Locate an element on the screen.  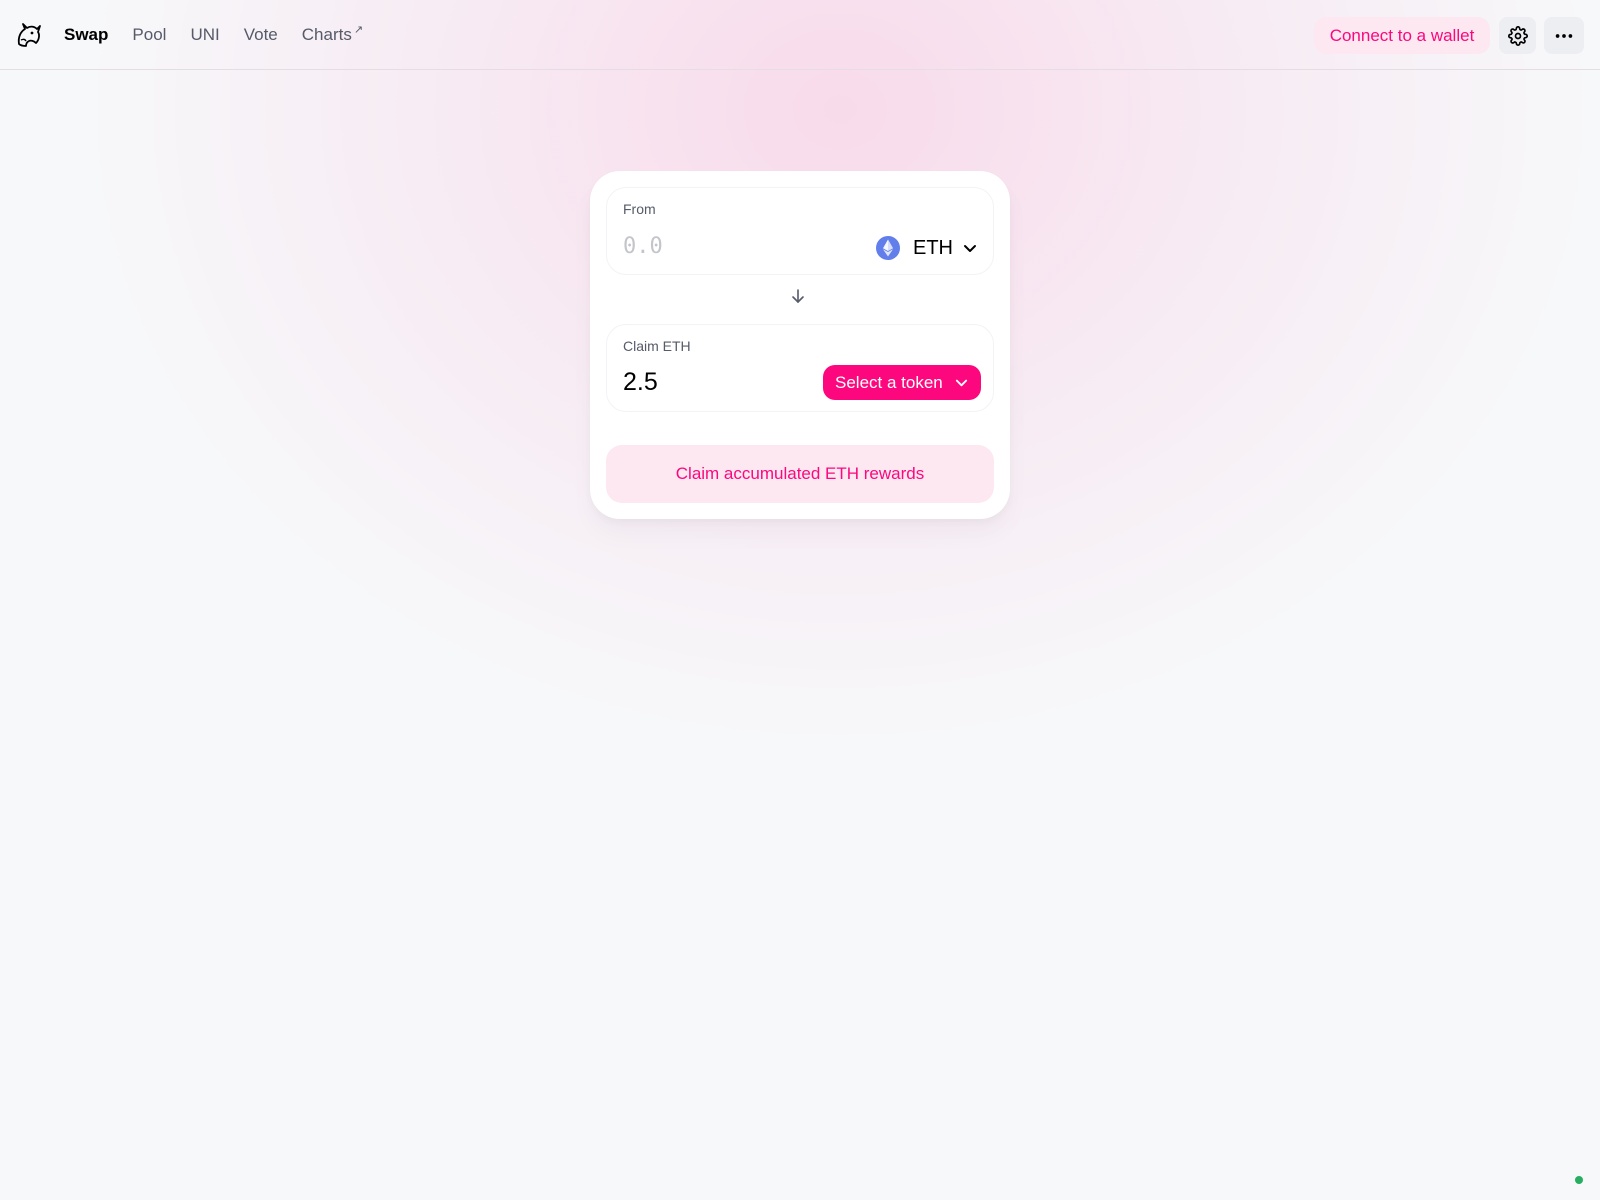
settings-button is located at coordinates (1517, 35).